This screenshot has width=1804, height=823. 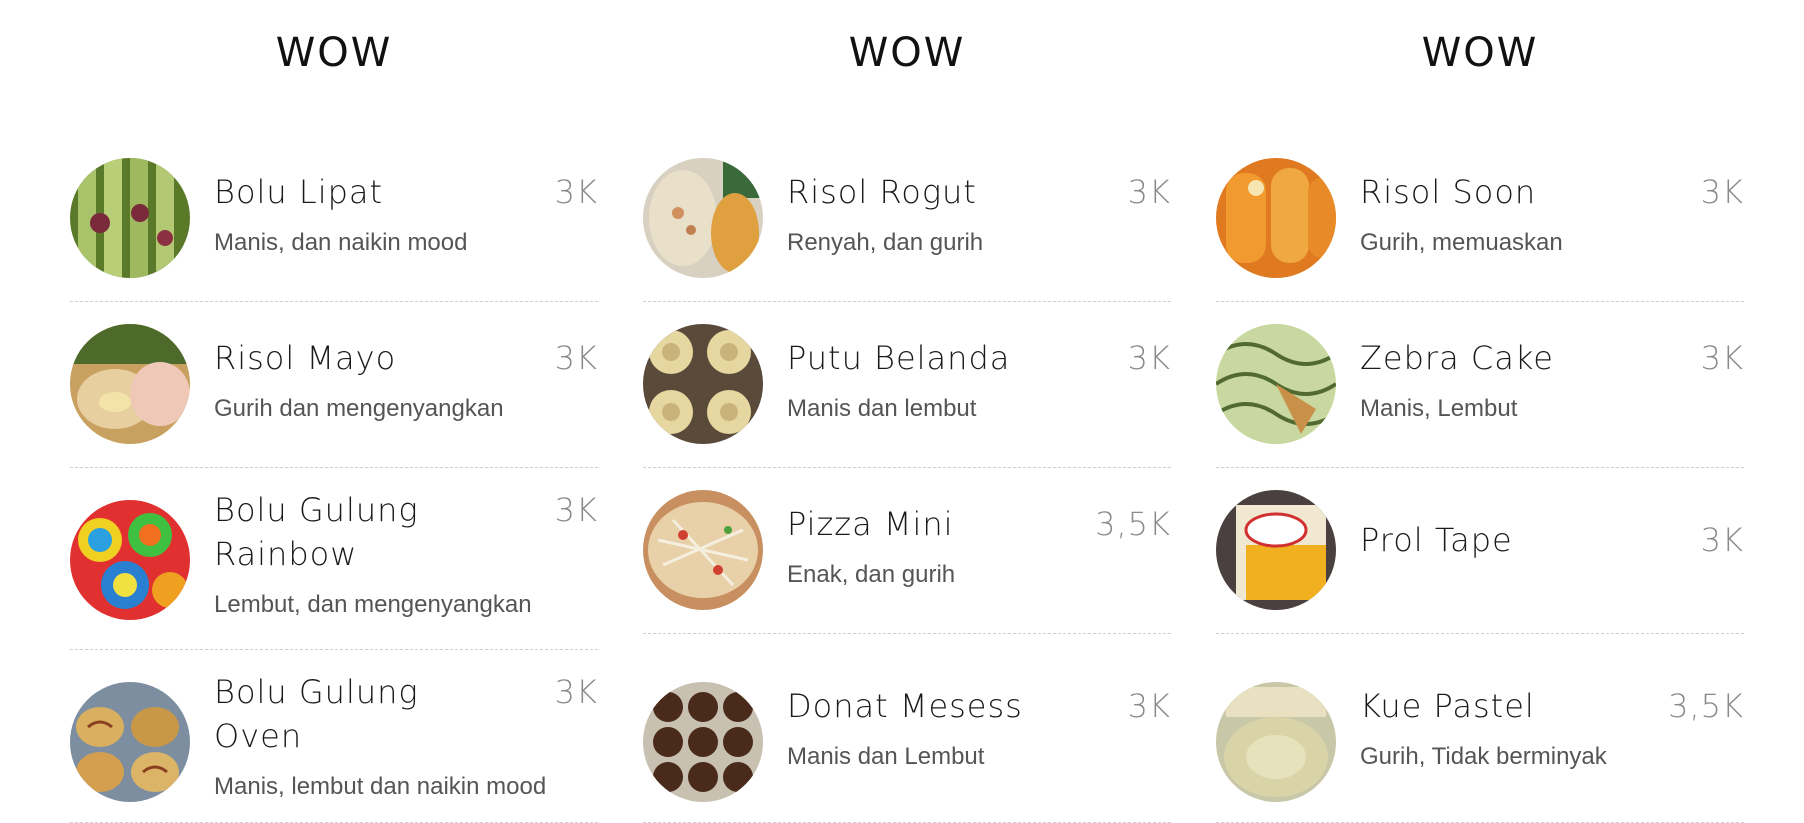 I want to click on menu-item-donat-mesess: Donat Mesess 3K Manis dan Lembut, so click(x=907, y=746).